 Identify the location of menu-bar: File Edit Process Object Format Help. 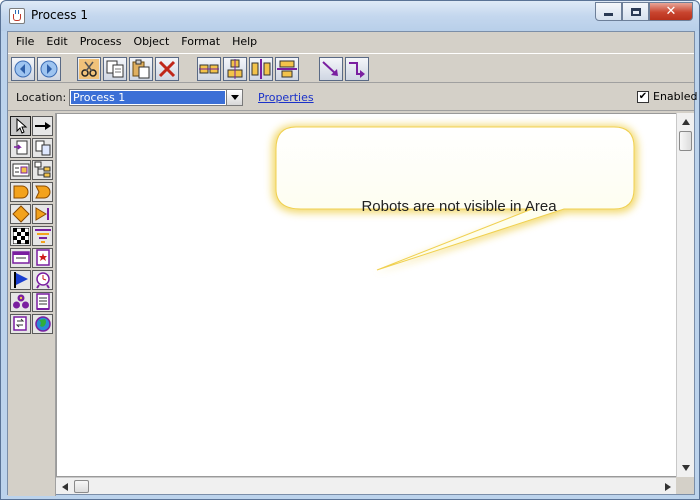
(351, 42).